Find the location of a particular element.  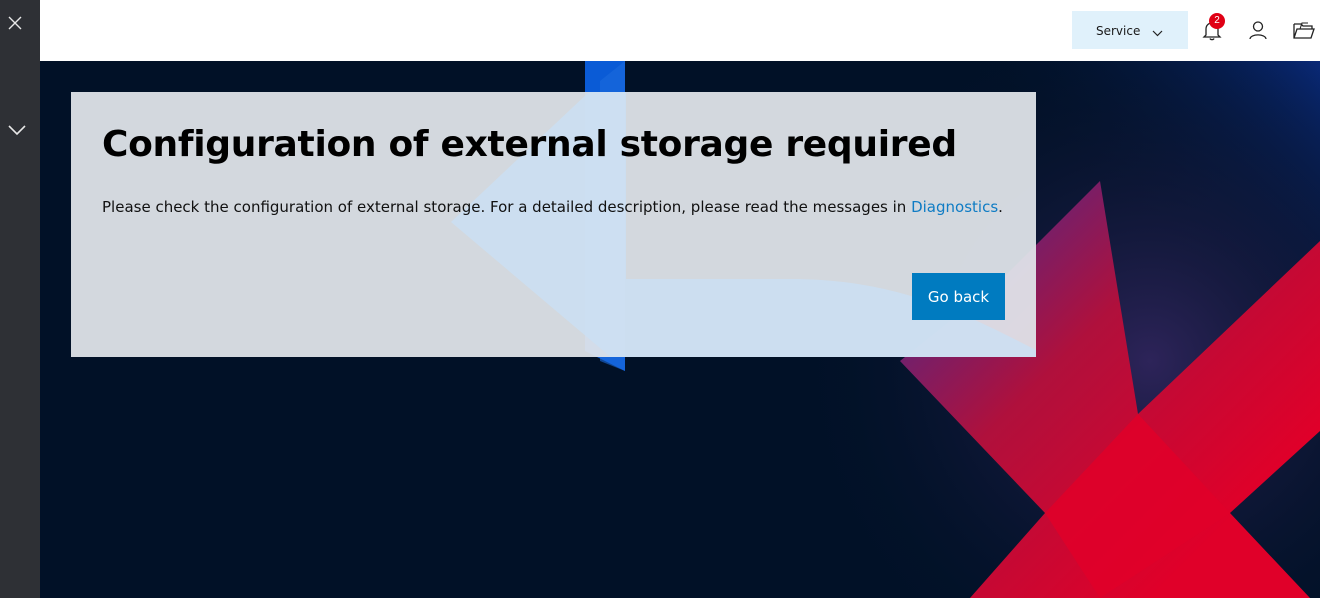

expand-menu-button is located at coordinates (17, 130).